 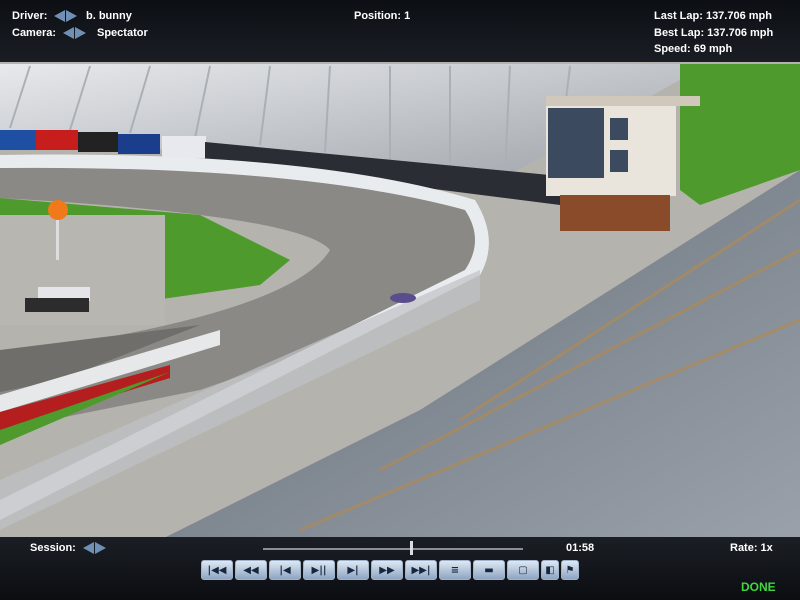 What do you see at coordinates (387, 570) in the screenshot?
I see `fast-forward-button: ▶▶` at bounding box center [387, 570].